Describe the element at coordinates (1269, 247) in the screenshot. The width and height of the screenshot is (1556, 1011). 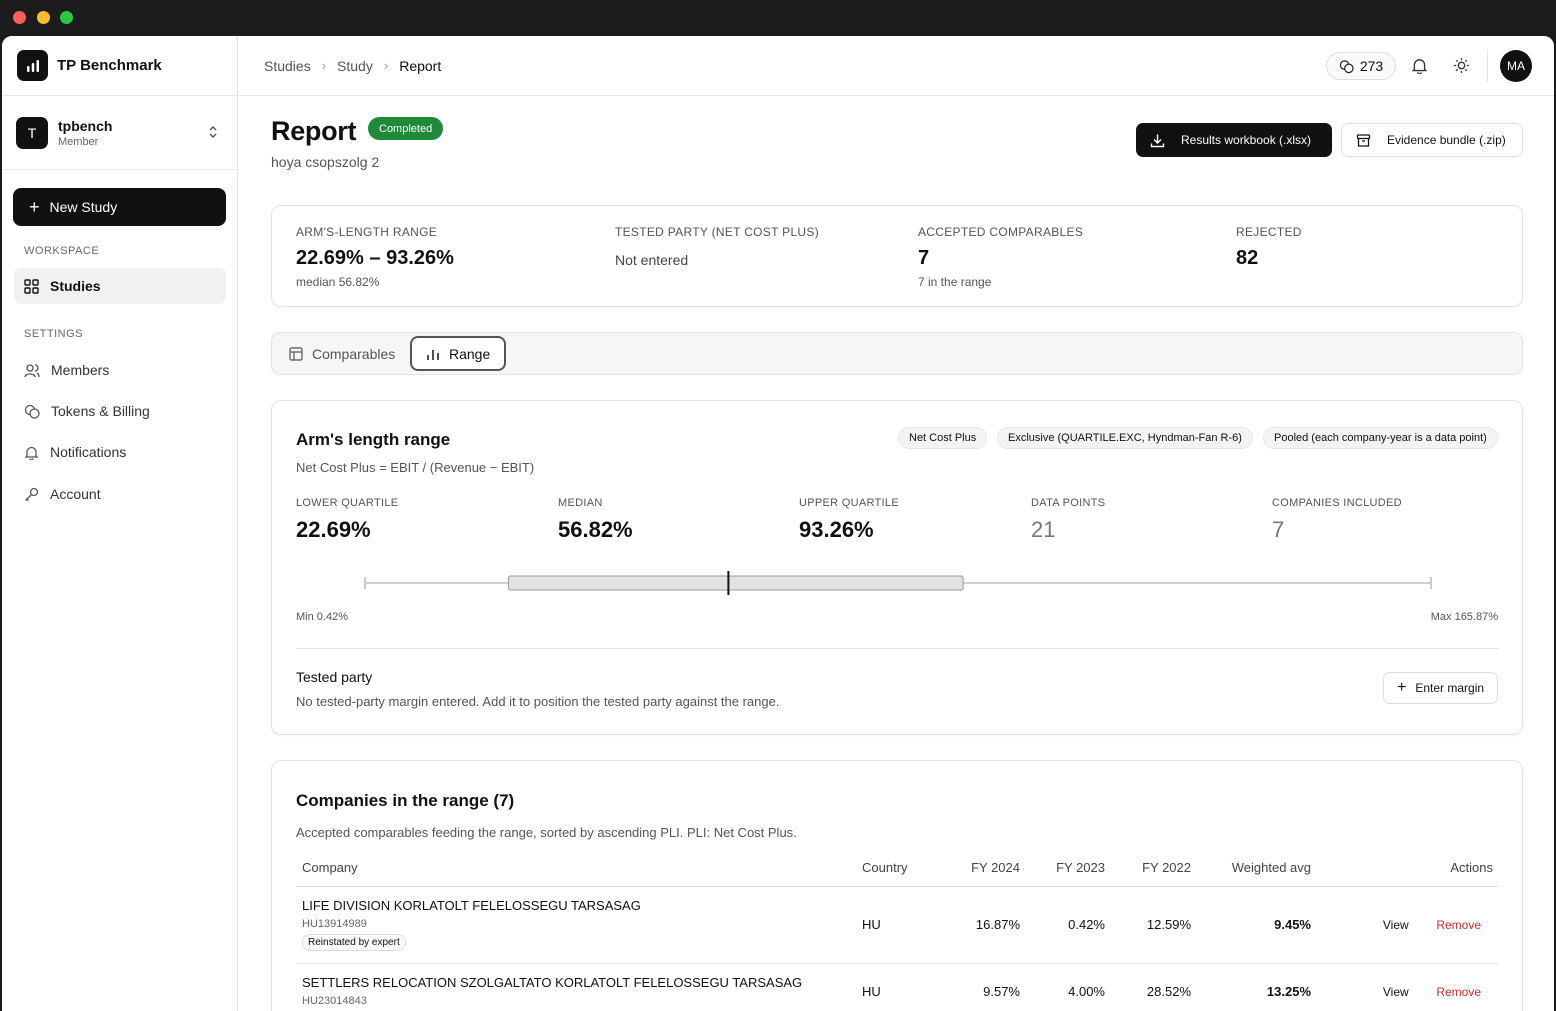
I see `summary-rejected: REJECTED 82` at that location.